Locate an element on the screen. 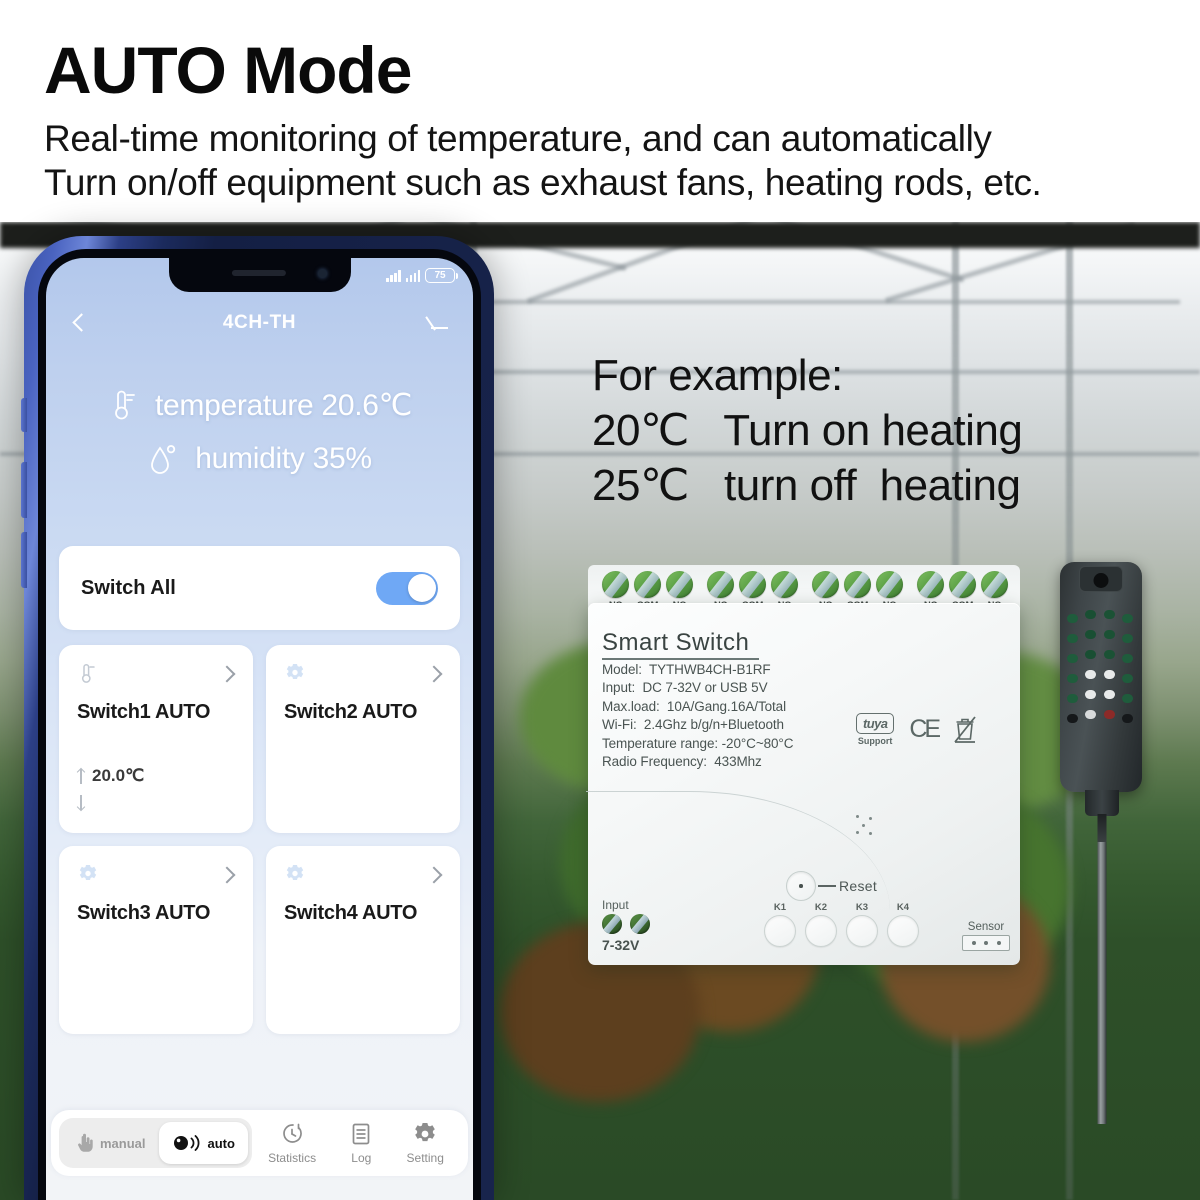  switch-card-4: Switch4 AUTO is located at coordinates (363, 940).